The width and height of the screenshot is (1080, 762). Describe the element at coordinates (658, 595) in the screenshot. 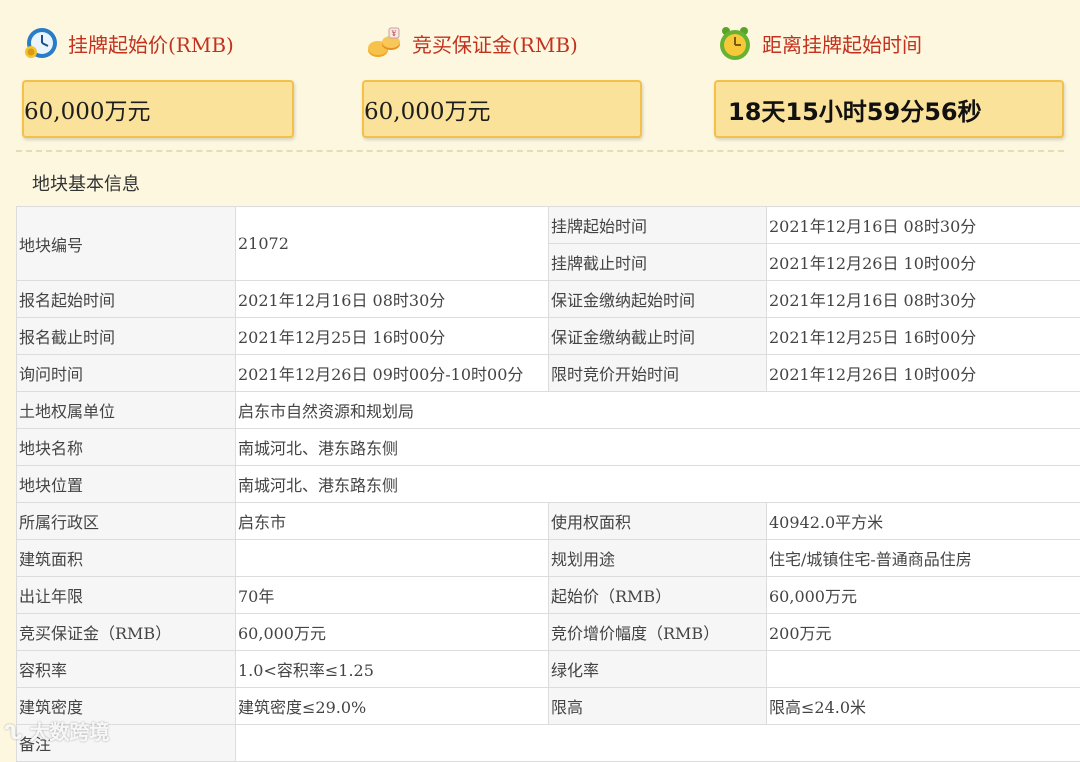

I see `table-label: 起始价（RMB）` at that location.